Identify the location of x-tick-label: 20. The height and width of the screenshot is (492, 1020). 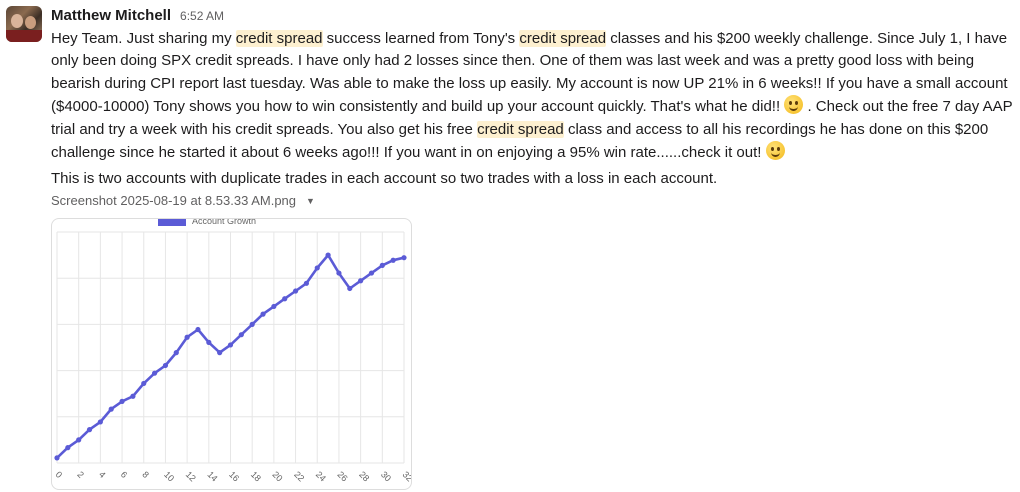
(277, 476).